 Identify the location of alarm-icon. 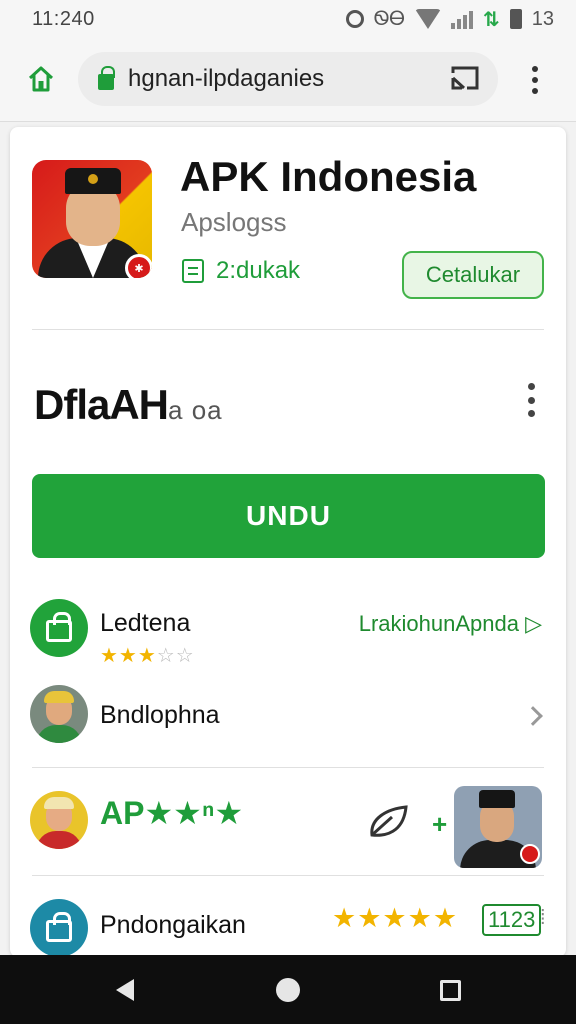
(354, 19).